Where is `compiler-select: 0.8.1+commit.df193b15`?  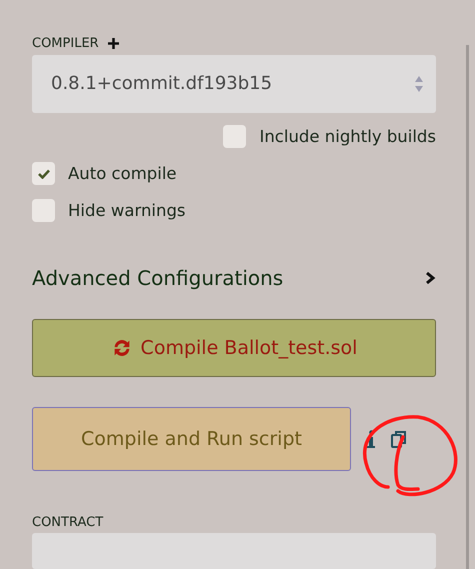
compiler-select: 0.8.1+commit.df193b15 is located at coordinates (234, 84).